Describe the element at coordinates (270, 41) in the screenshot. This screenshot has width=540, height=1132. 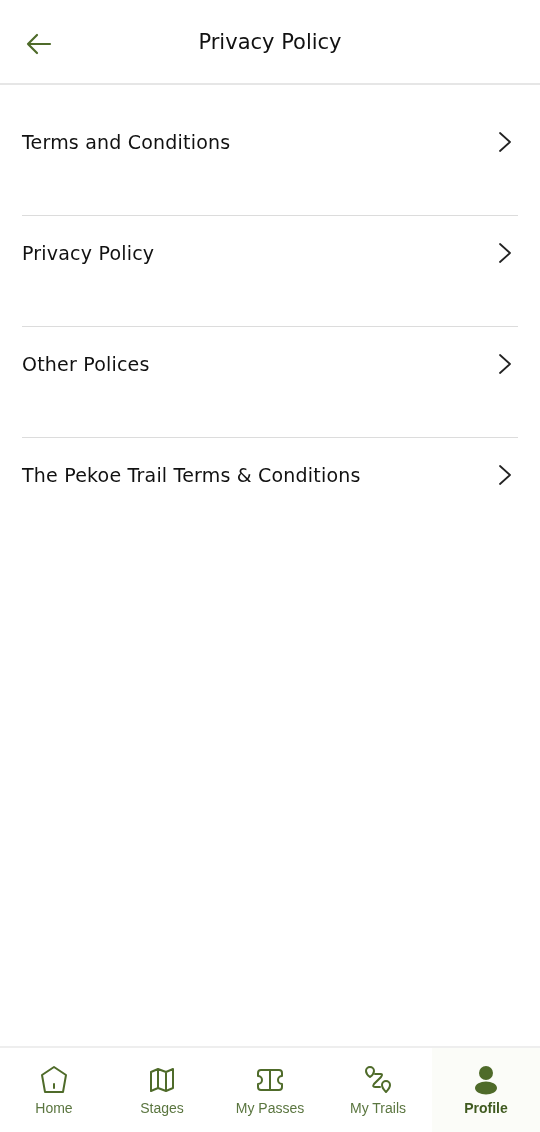
I see `page-title: Privacy Policy` at that location.